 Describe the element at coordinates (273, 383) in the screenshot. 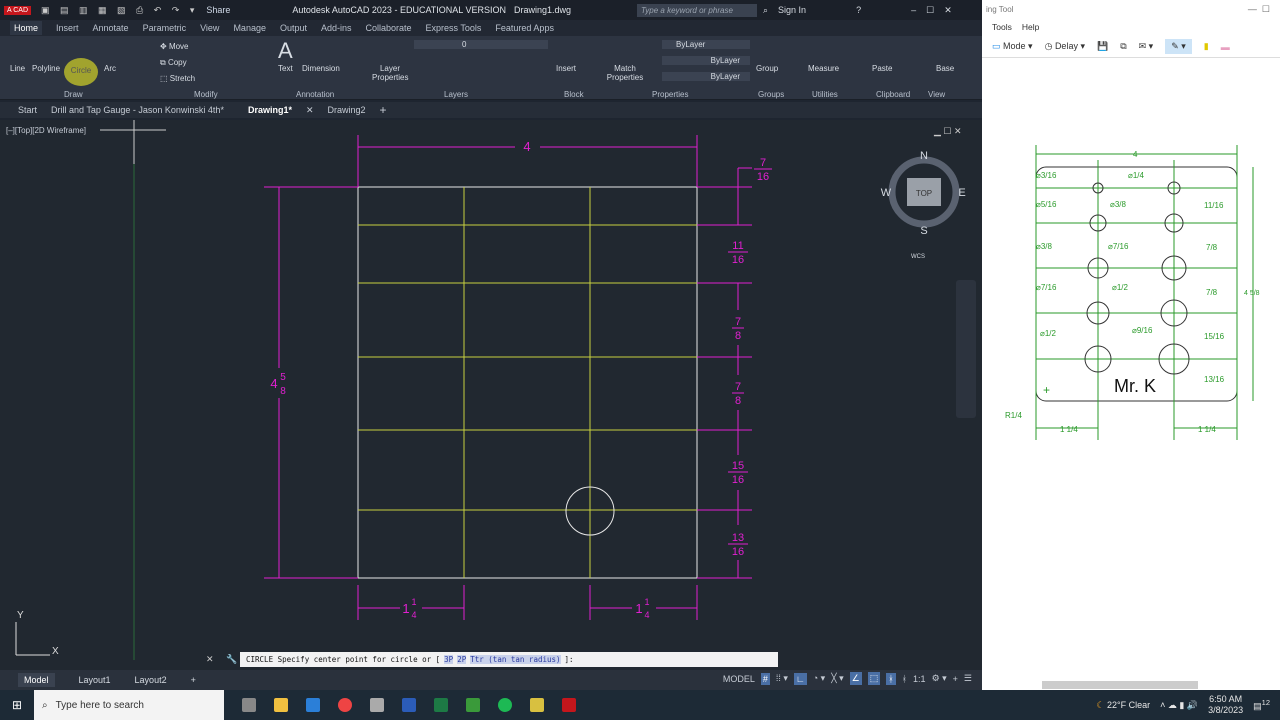

I see `dim-height-whole: 4` at that location.